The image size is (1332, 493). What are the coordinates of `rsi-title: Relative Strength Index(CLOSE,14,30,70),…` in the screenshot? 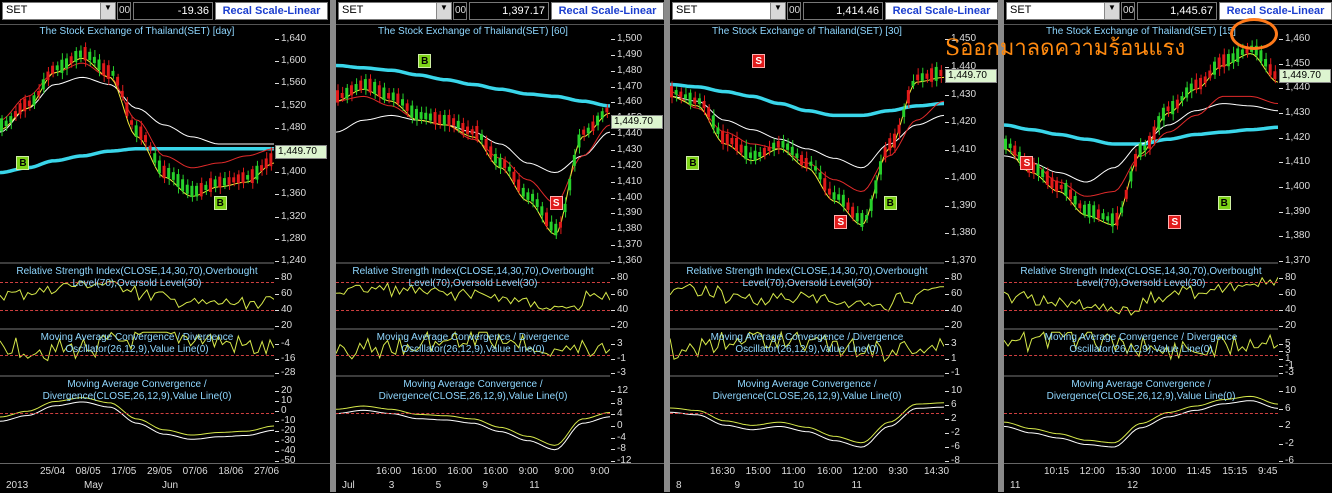 It's located at (807, 277).